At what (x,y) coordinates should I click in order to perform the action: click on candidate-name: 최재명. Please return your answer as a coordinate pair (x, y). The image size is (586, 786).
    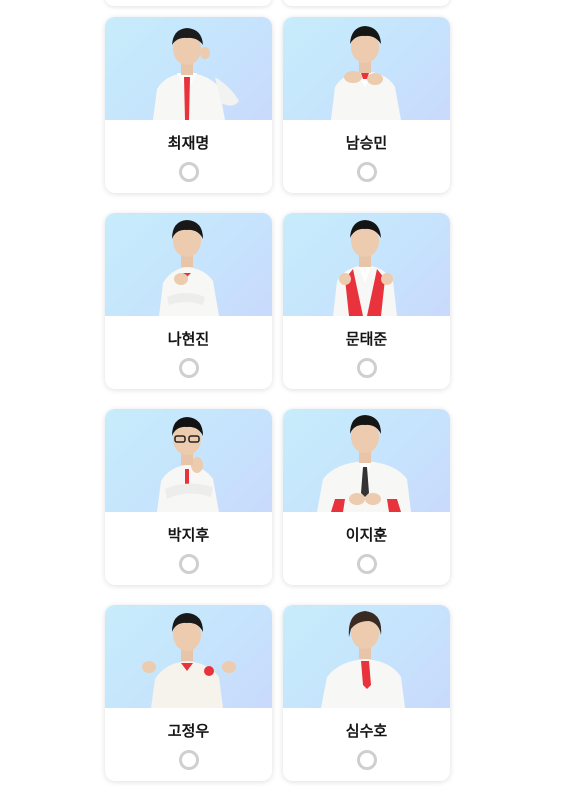
    Looking at the image, I should click on (188, 143).